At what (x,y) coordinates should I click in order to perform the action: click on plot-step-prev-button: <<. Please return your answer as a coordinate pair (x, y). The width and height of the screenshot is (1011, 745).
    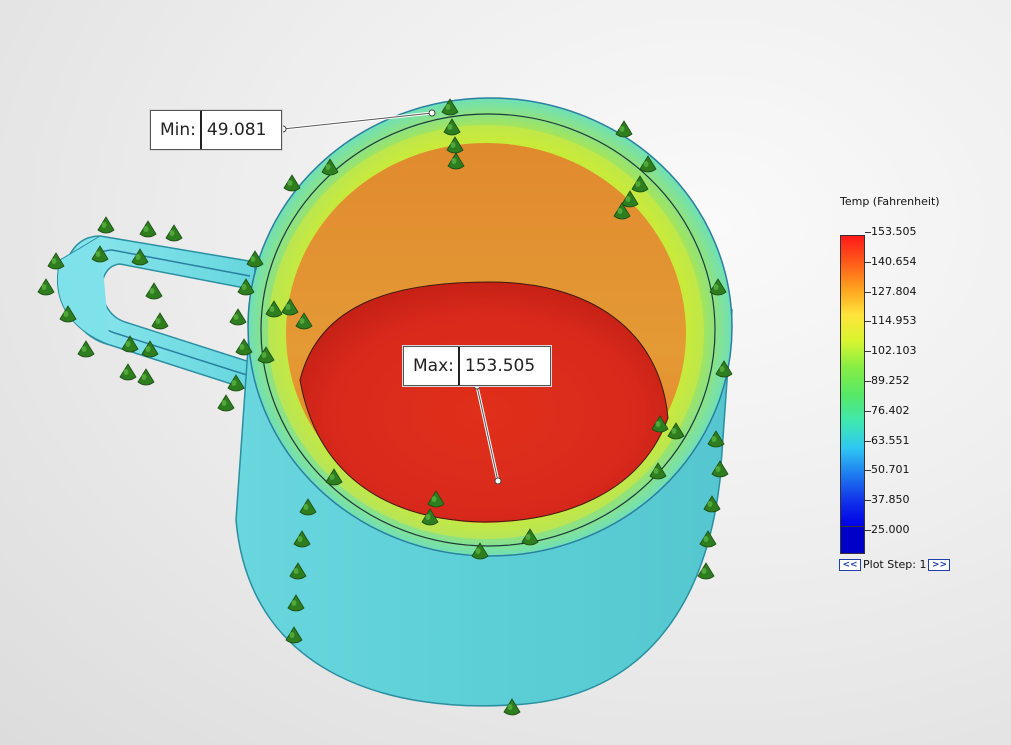
    Looking at the image, I should click on (850, 564).